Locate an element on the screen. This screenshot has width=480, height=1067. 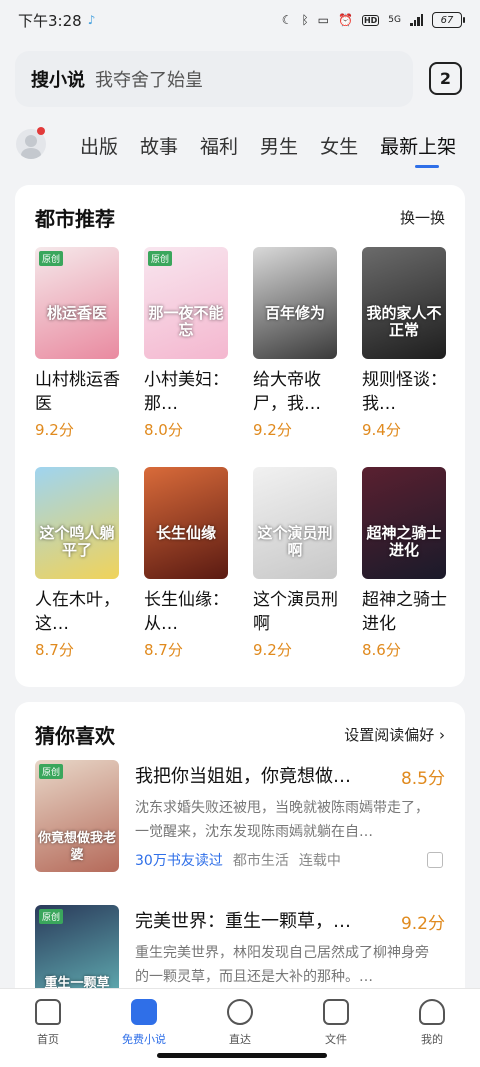
active-tab-indicator is located at coordinates (427, 166).